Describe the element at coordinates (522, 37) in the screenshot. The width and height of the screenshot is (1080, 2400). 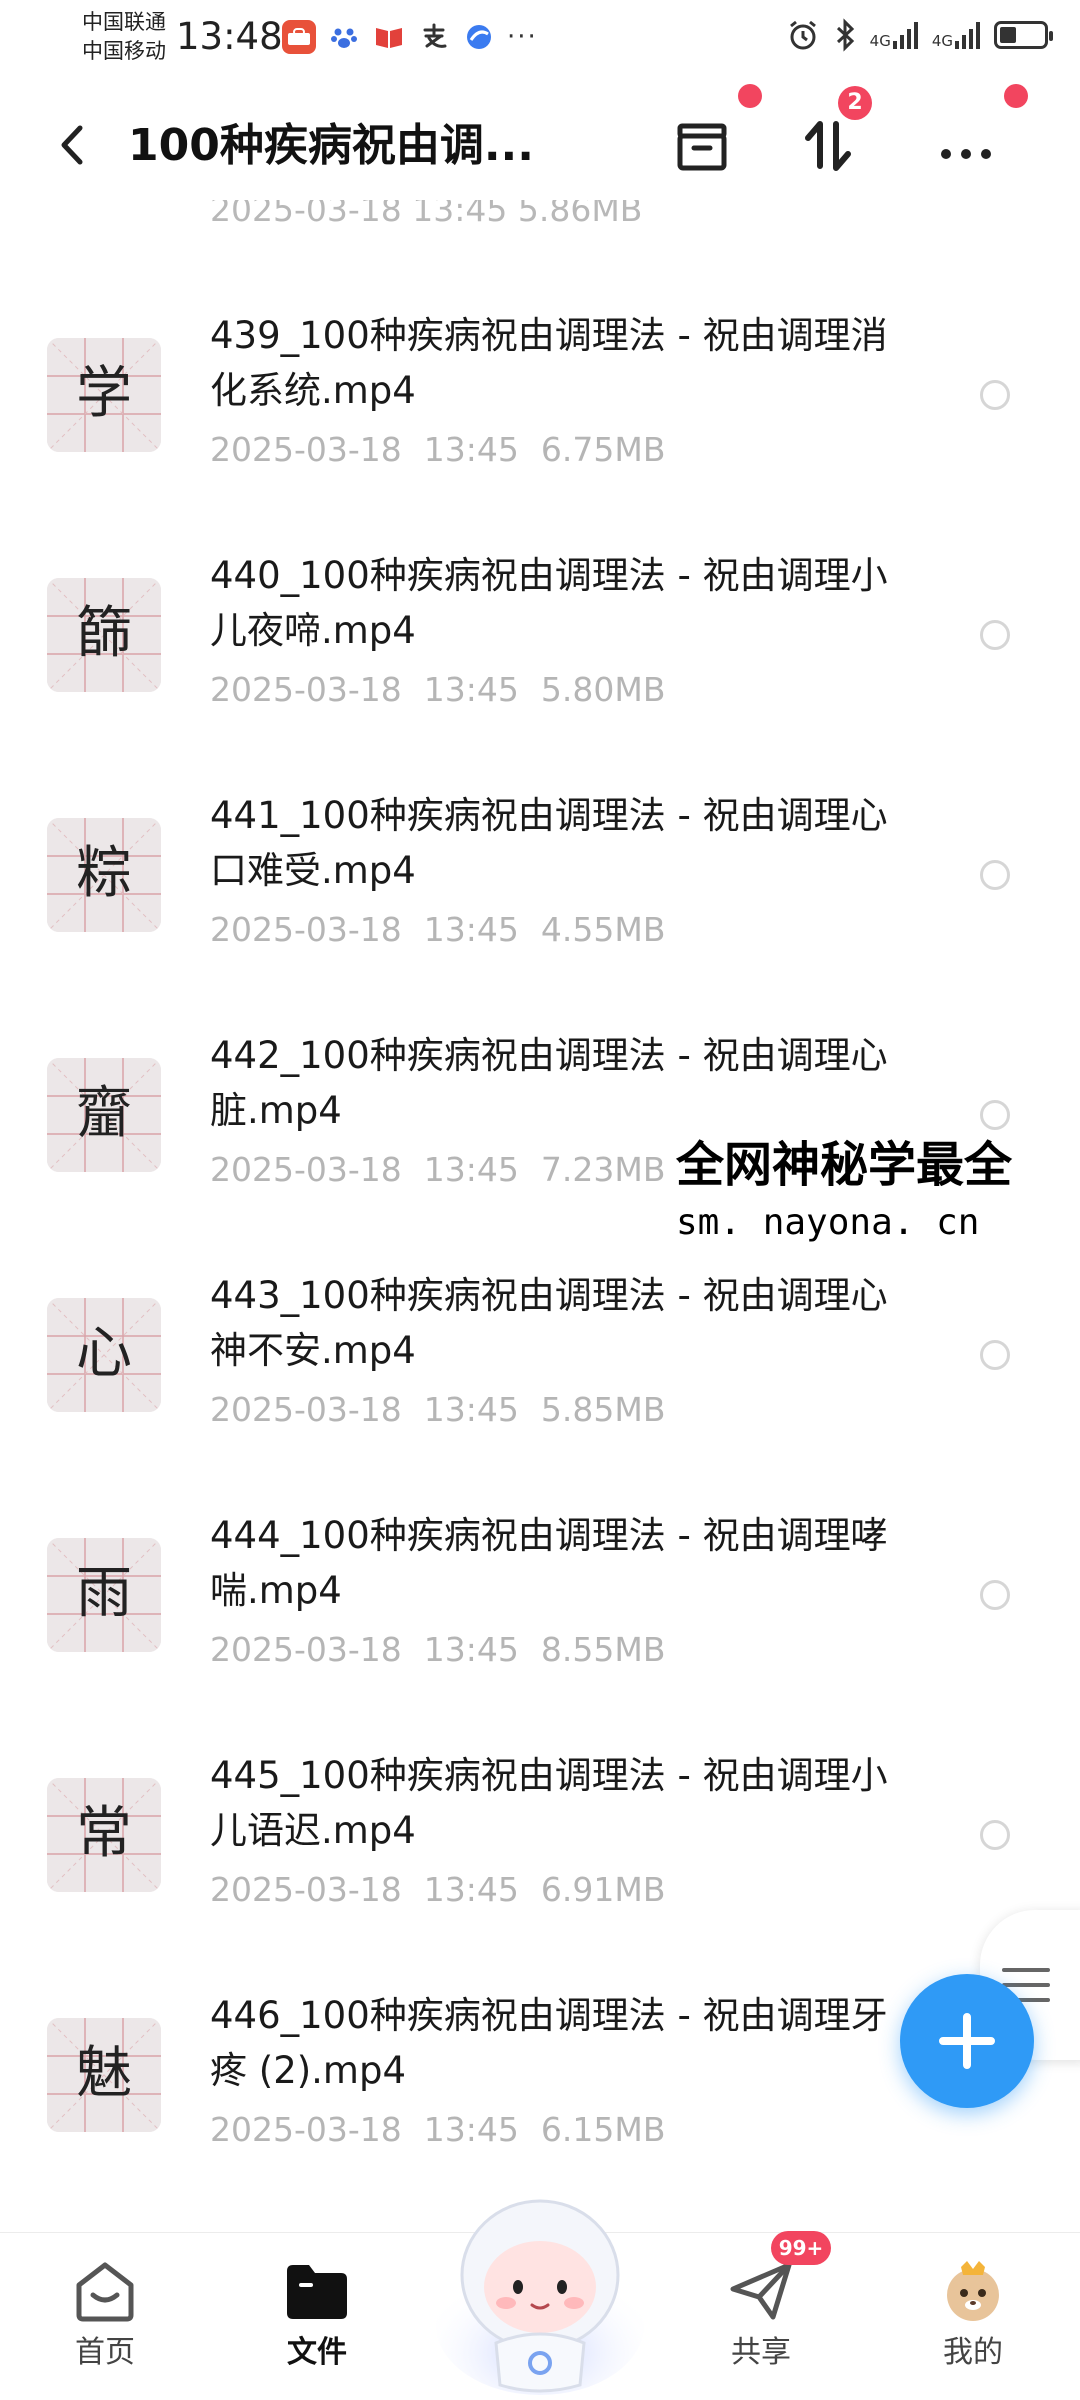
I see `more-notifications-icon: ···` at that location.